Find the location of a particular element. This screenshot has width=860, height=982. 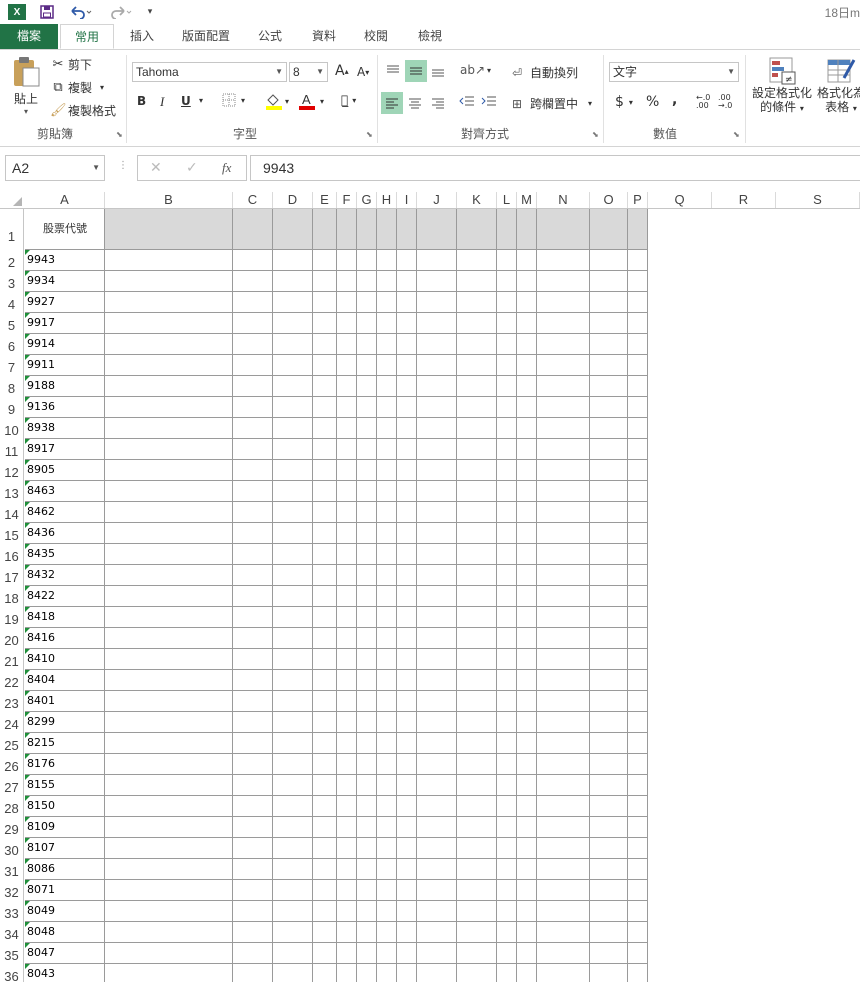

align-right-button is located at coordinates (438, 103).